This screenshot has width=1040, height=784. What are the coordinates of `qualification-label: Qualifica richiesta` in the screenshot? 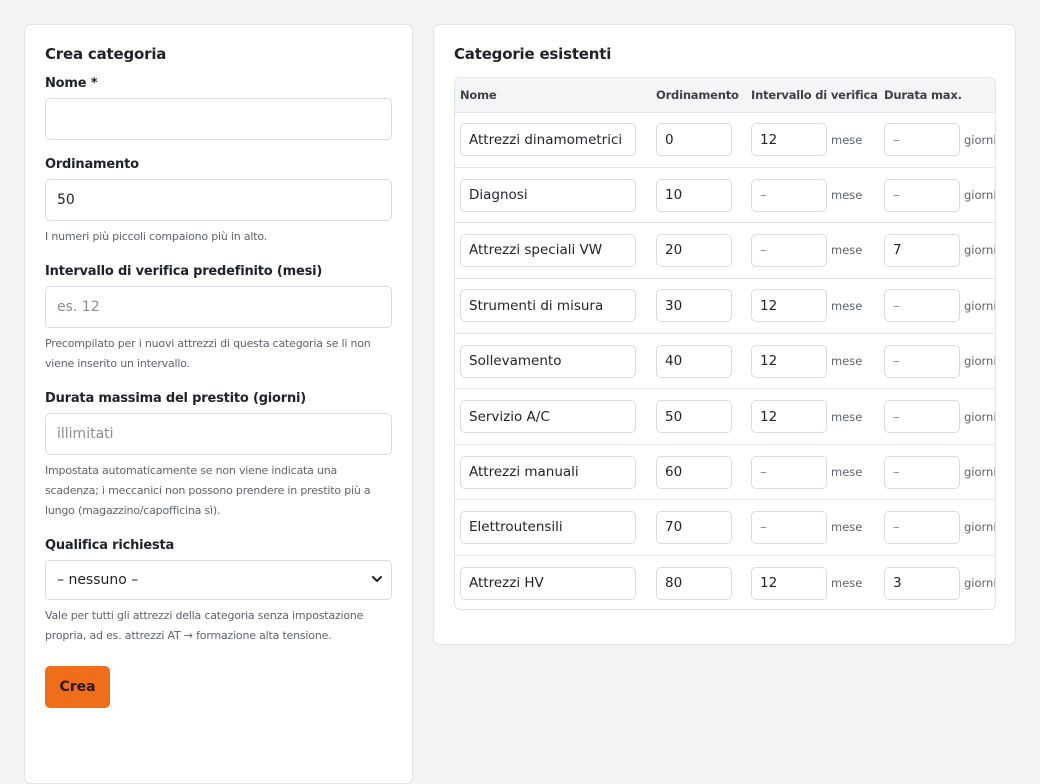 It's located at (110, 545).